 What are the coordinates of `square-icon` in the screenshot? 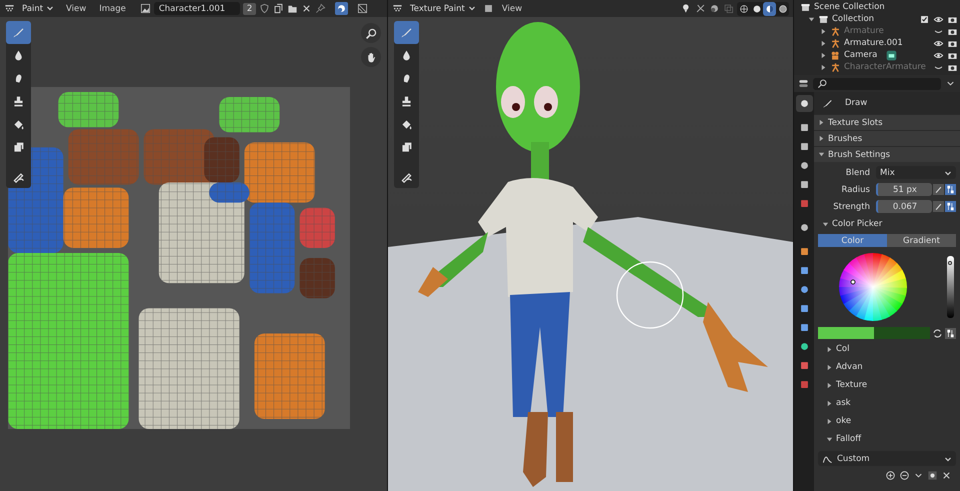 It's located at (488, 8).